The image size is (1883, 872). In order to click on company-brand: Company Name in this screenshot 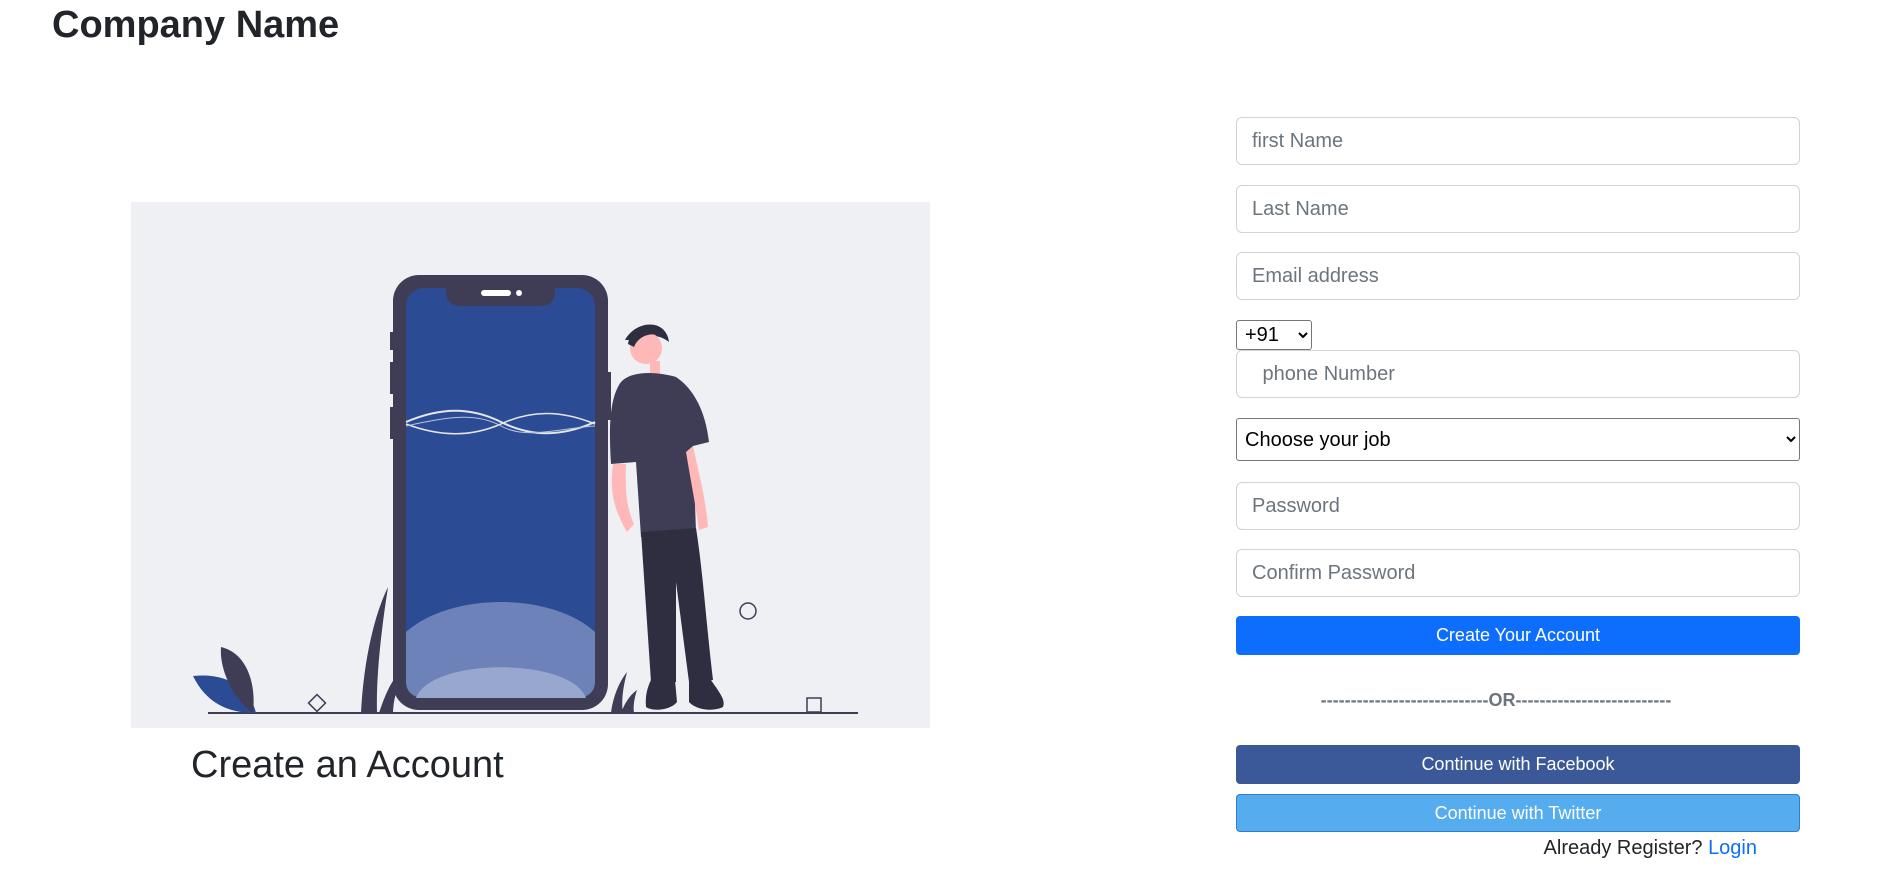, I will do `click(196, 25)`.